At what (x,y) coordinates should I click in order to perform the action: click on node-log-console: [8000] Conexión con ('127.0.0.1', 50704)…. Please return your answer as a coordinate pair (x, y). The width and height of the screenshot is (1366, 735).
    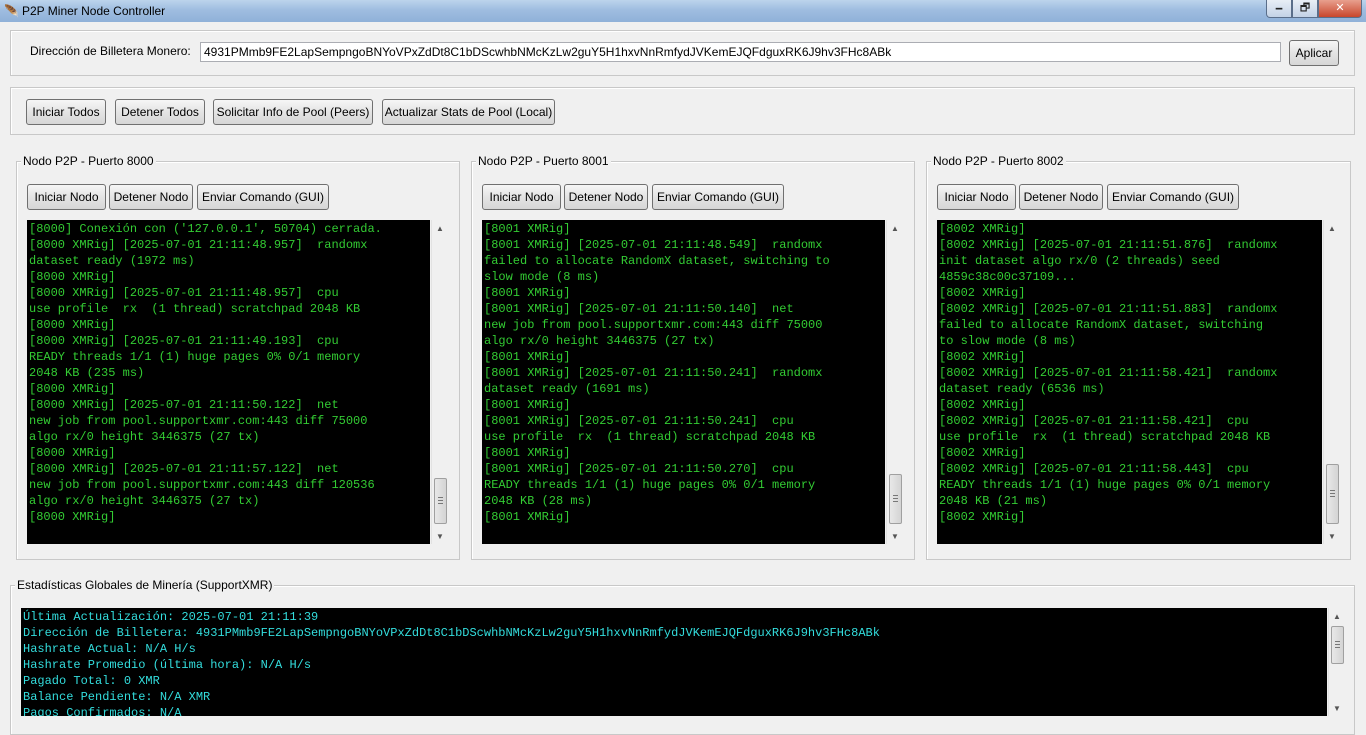
    Looking at the image, I should click on (228, 382).